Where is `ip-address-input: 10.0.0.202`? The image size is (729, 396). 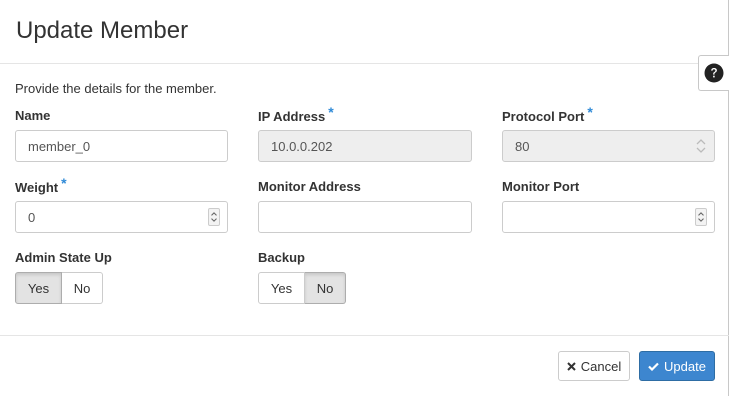
ip-address-input: 10.0.0.202 is located at coordinates (365, 146).